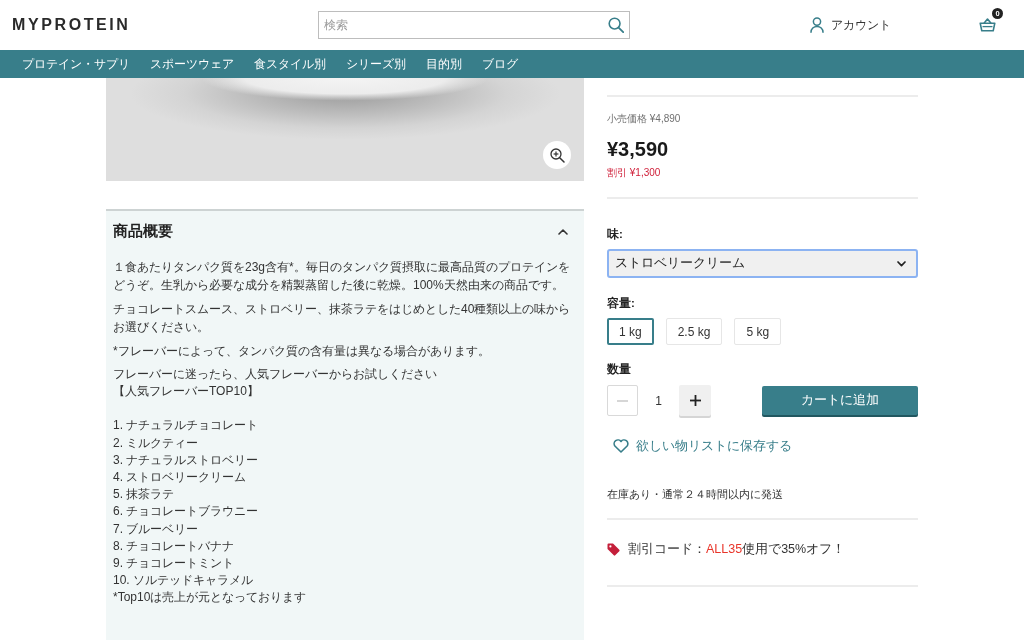 This screenshot has width=1024, height=640. I want to click on ranking-item: 10. ソルテッドキャラメル, so click(183, 581).